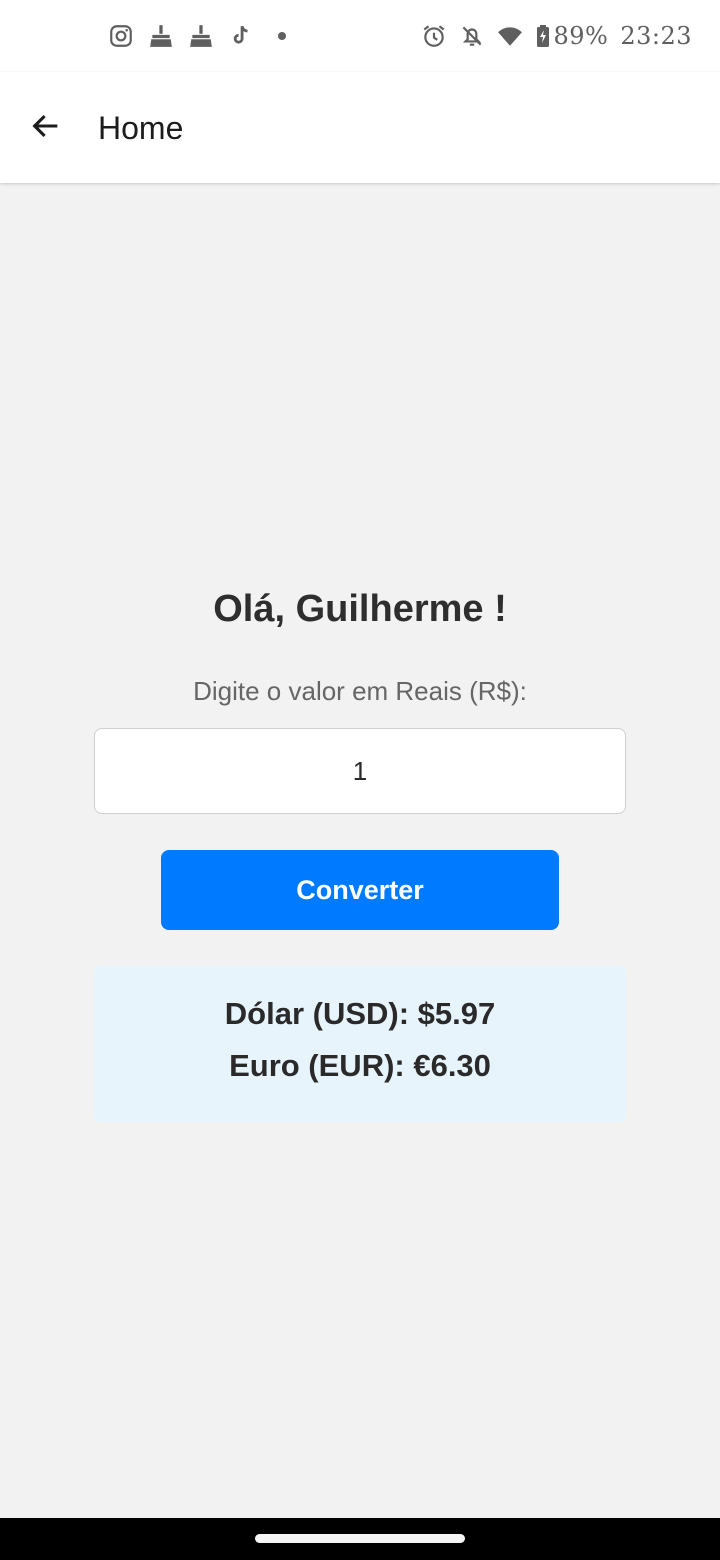 Image resolution: width=720 pixels, height=1560 pixels. I want to click on home-gesture-handle, so click(360, 1538).